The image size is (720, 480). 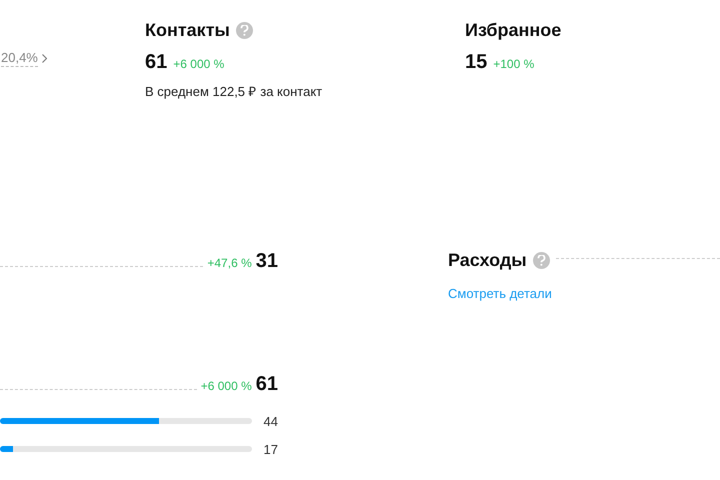 What do you see at coordinates (270, 449) in the screenshot?
I see `bar-value: 17` at bounding box center [270, 449].